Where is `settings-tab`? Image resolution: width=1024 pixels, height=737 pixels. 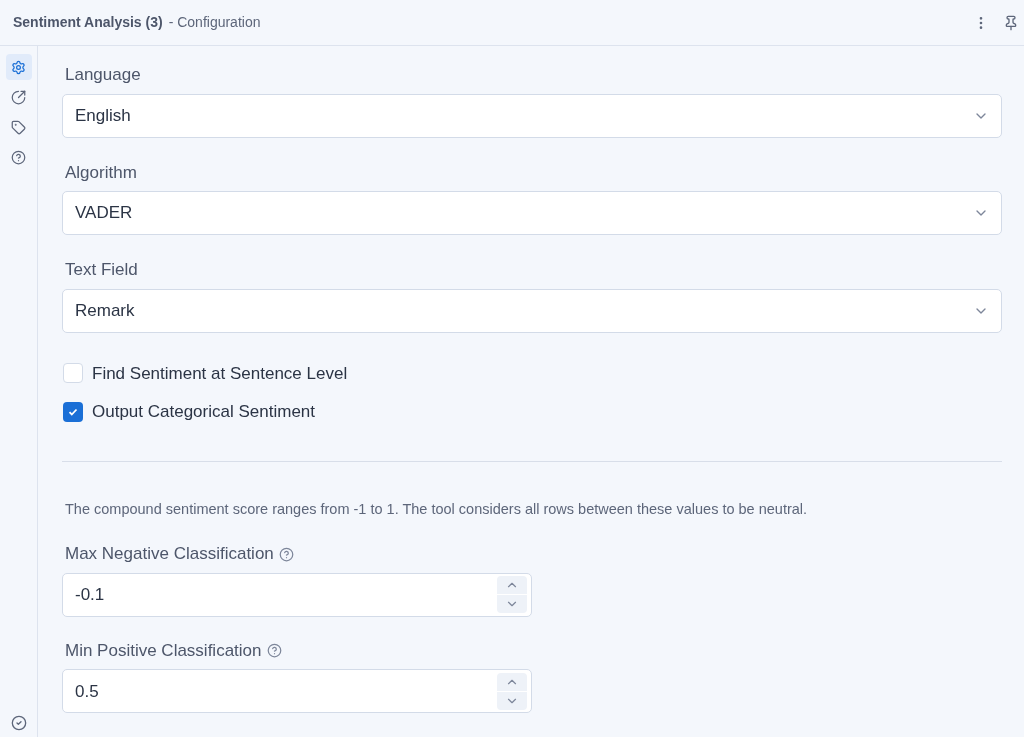 settings-tab is located at coordinates (18, 67).